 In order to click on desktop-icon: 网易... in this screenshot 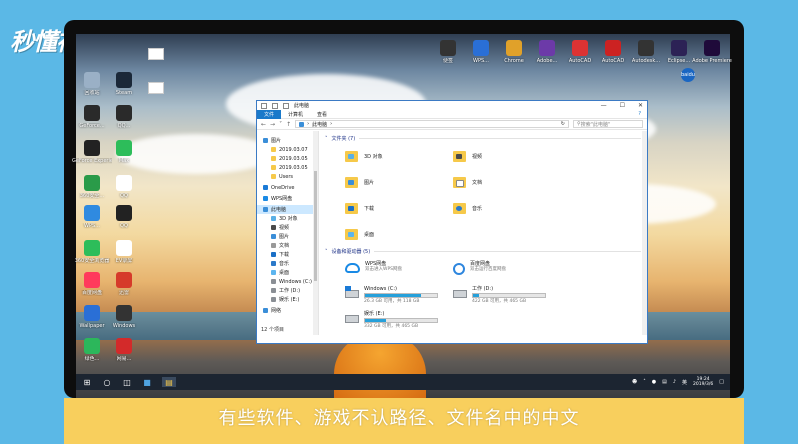, I will do `click(124, 350)`.